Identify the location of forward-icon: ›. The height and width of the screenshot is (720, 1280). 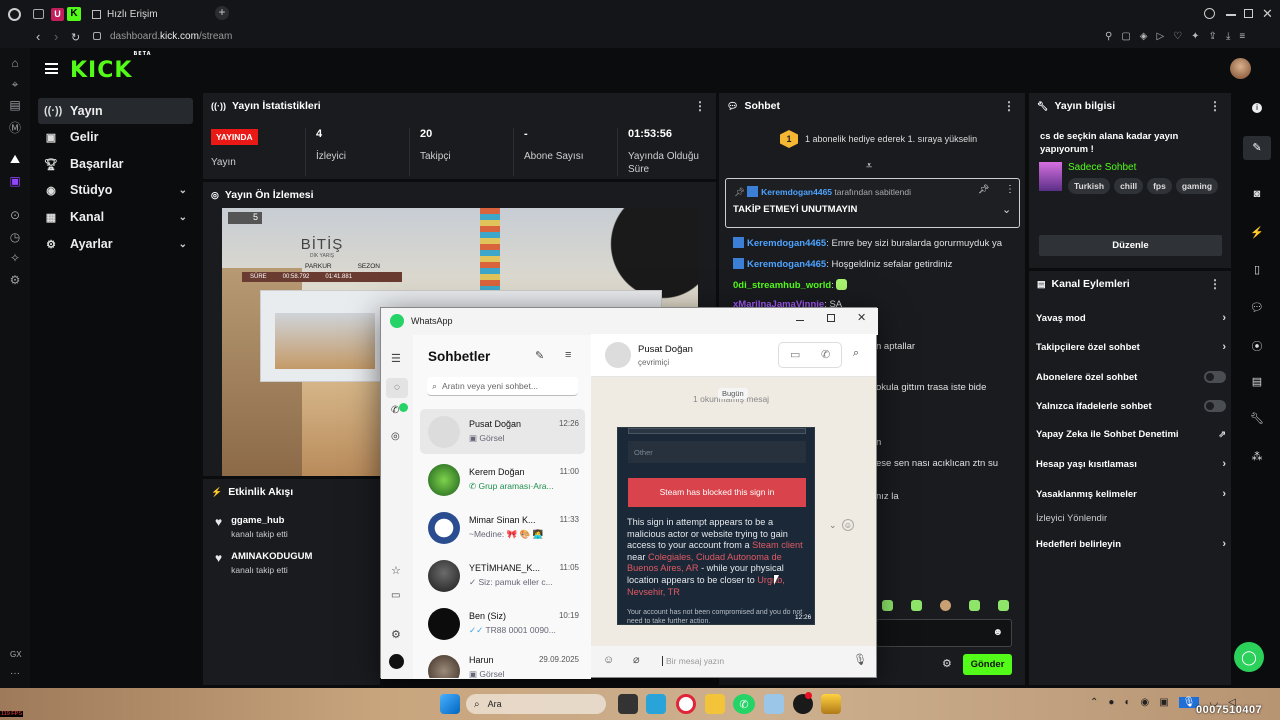
(56, 36).